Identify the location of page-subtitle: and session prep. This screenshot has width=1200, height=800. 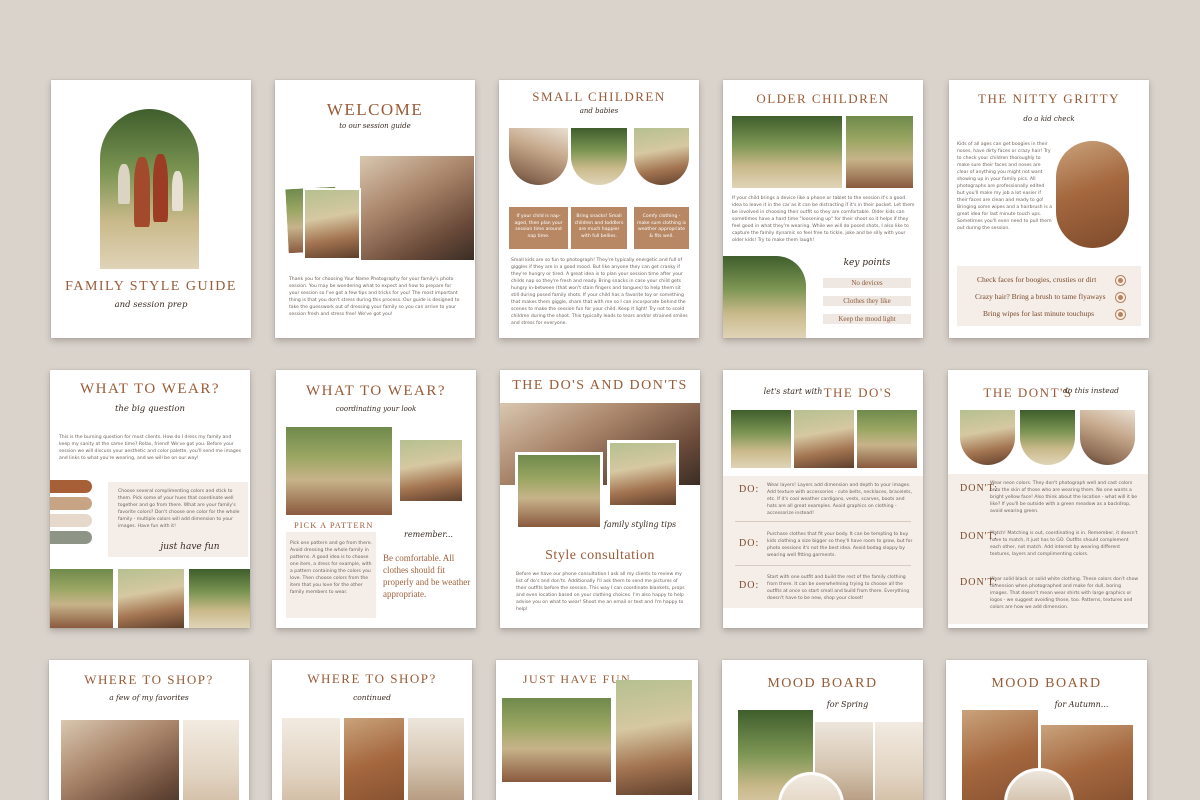
(151, 305).